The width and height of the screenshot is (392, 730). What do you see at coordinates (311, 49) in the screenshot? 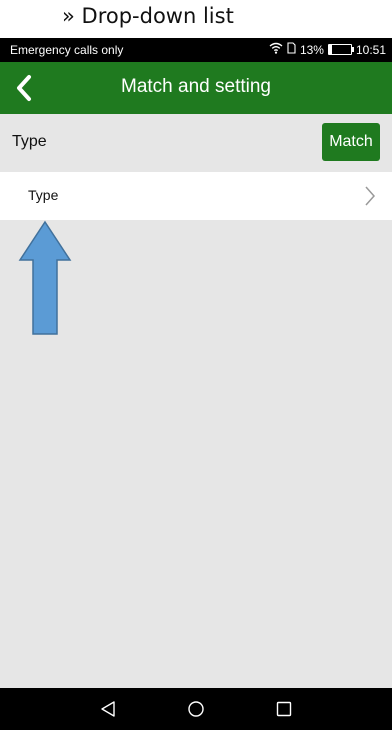
I see `battery-percent: 13%` at bounding box center [311, 49].